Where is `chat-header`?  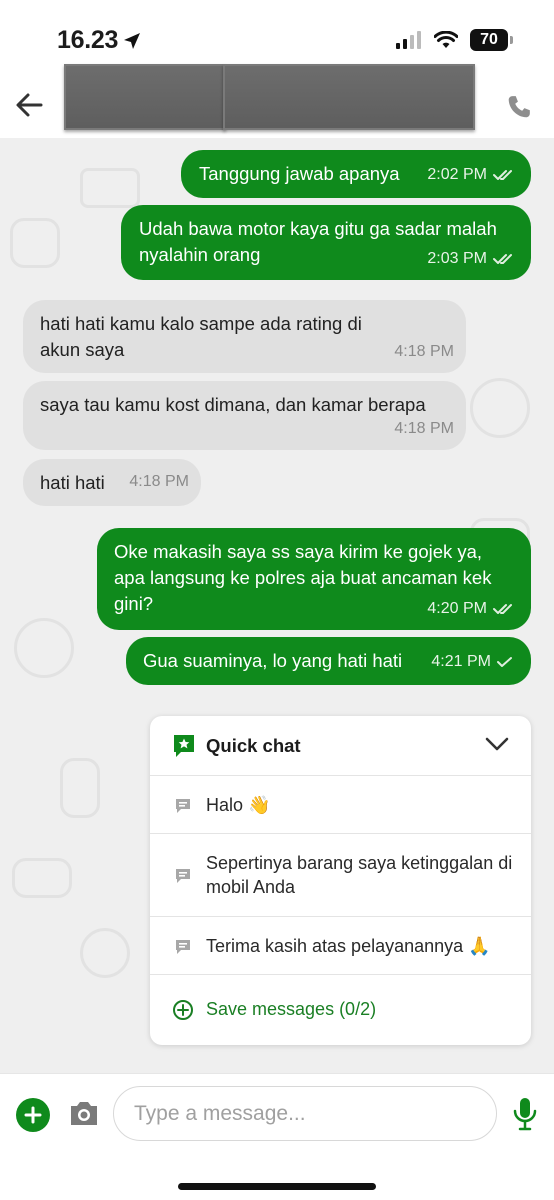
chat-header is located at coordinates (277, 101).